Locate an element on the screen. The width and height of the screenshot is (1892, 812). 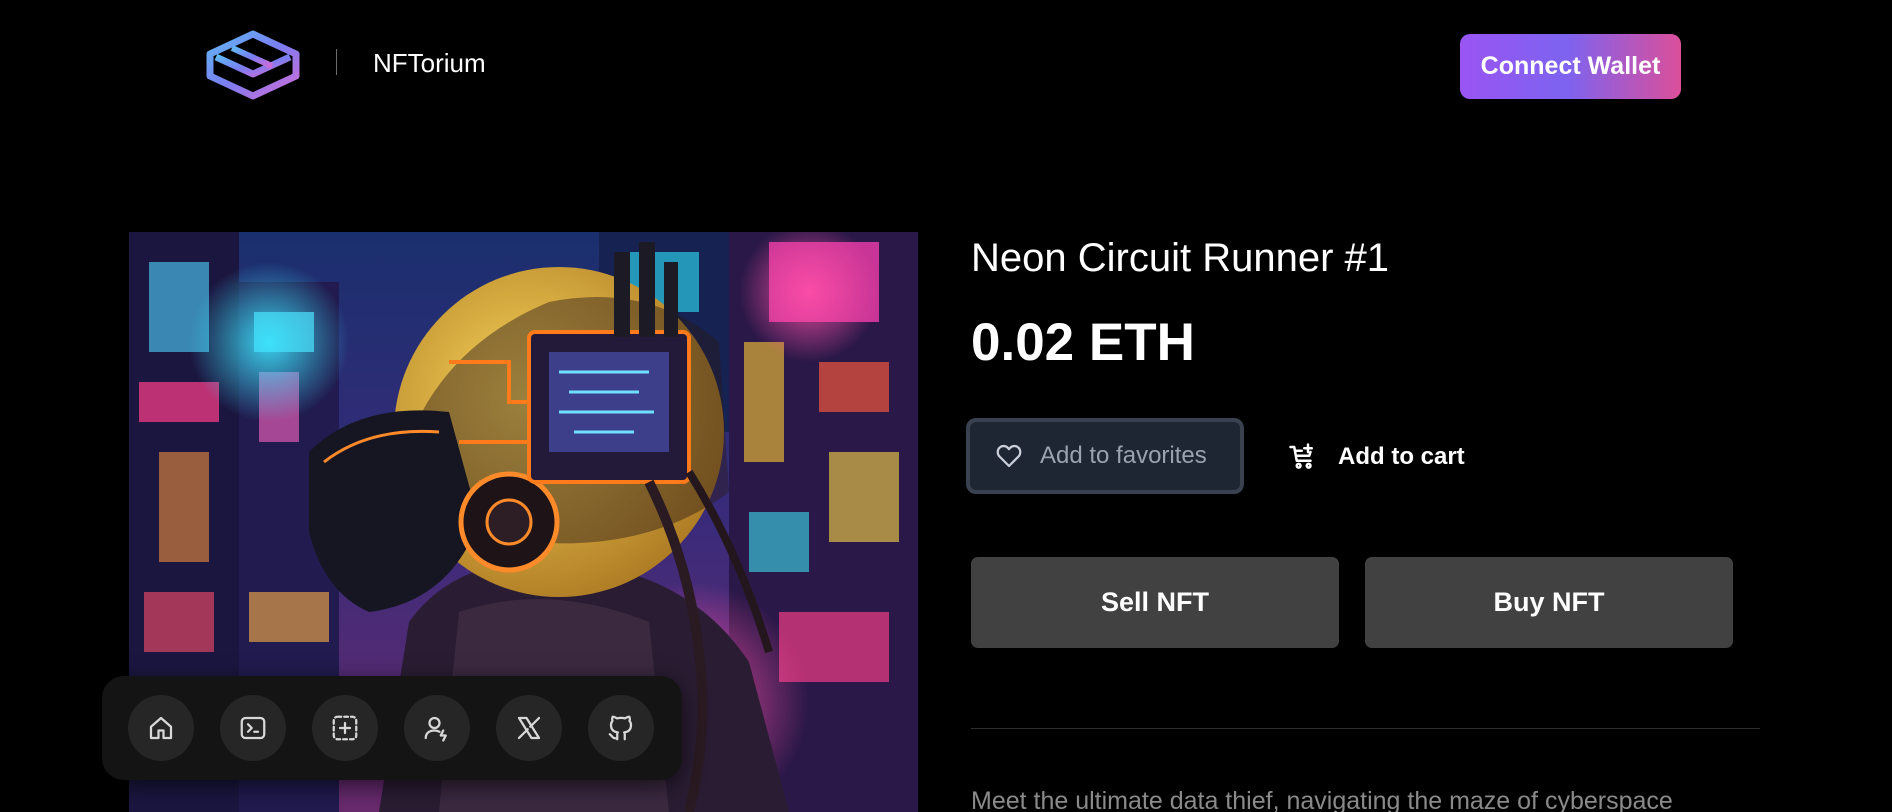
logo-icon is located at coordinates (253, 65).